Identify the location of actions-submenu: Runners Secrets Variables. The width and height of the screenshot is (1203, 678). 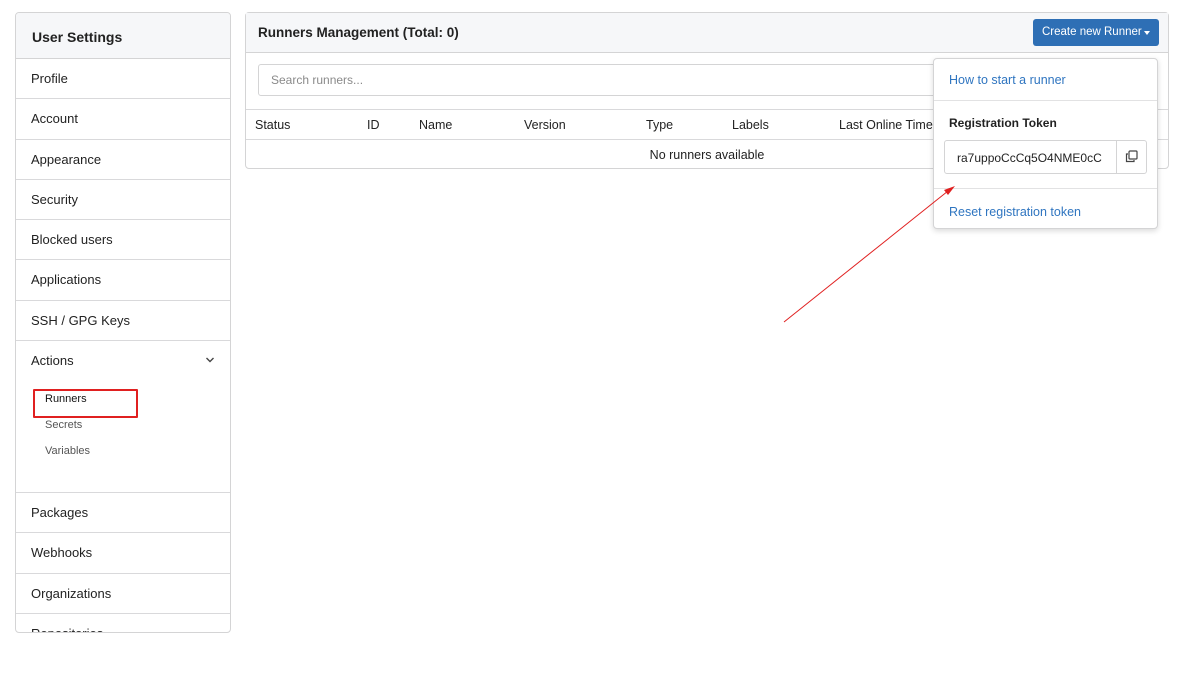
(123, 438).